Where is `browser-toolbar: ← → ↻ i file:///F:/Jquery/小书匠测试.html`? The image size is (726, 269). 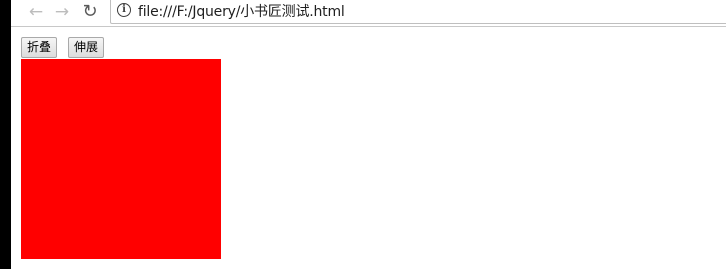
browser-toolbar: ← → ↻ i file:///F:/Jquery/小书匠测试.html is located at coordinates (368, 13).